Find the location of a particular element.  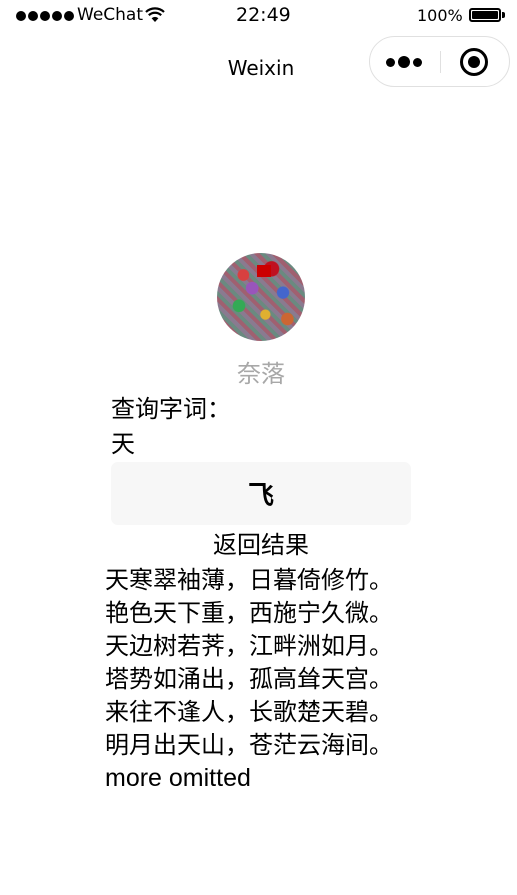

more-omitted-text: more omitted is located at coordinates (178, 778).